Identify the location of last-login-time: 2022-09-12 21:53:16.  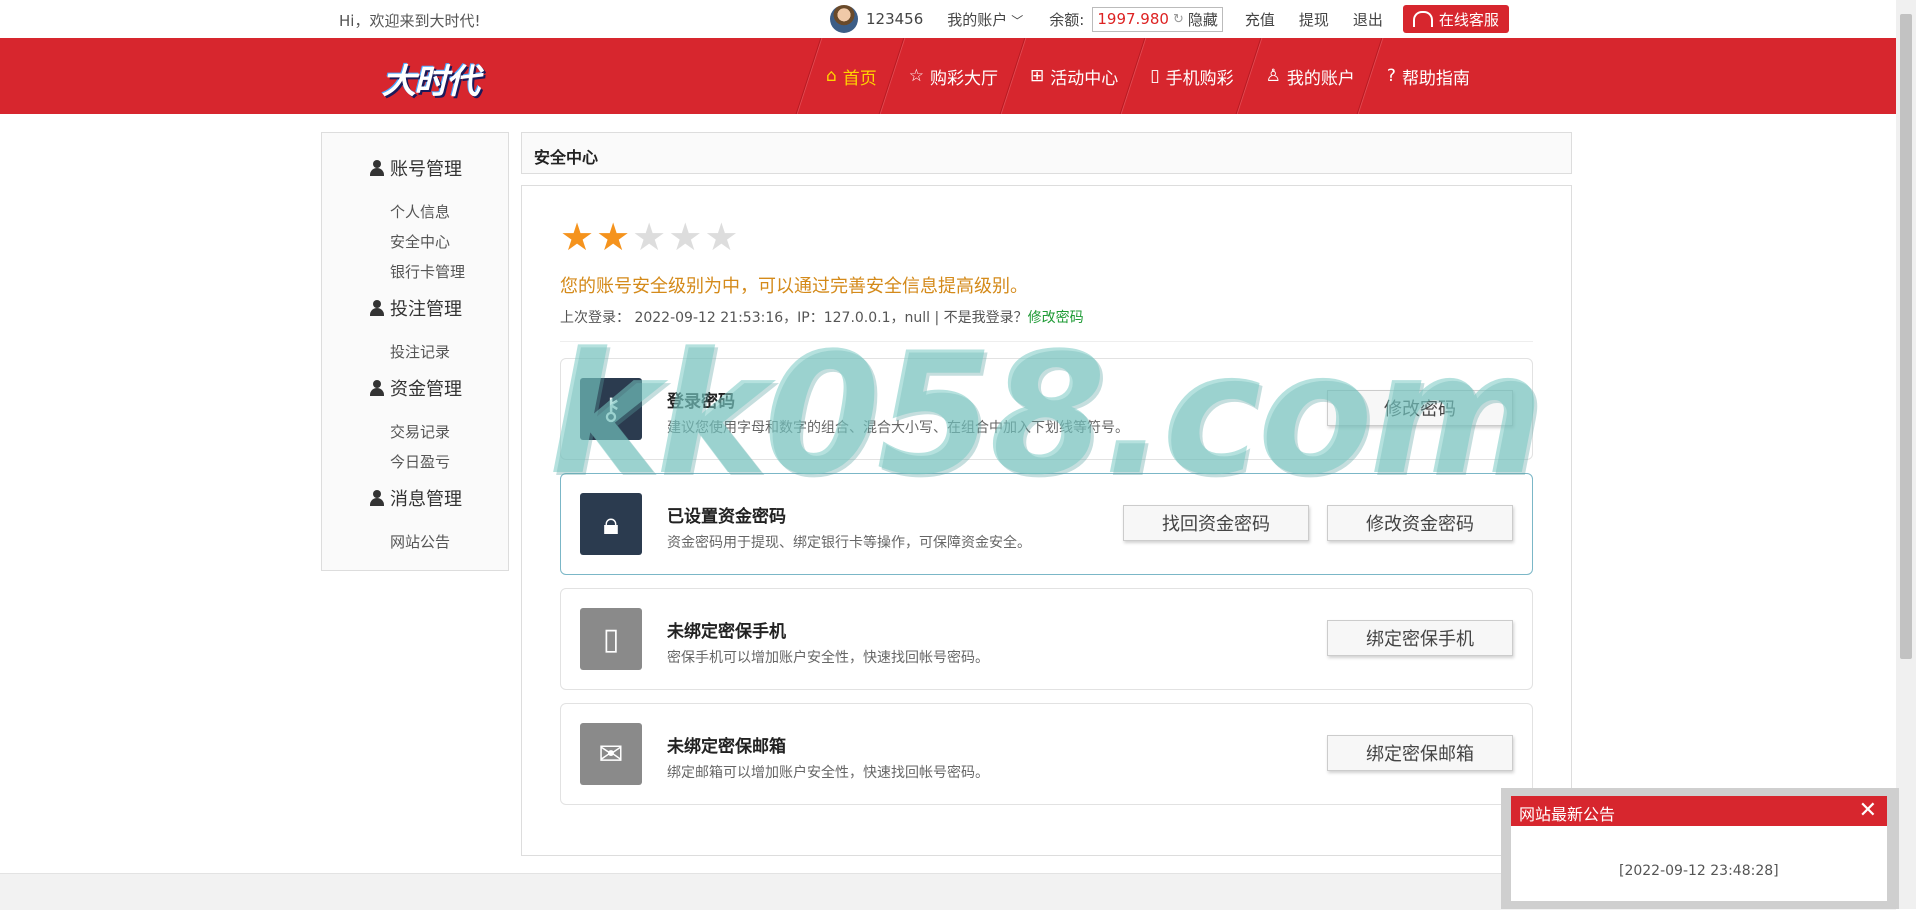
(709, 318).